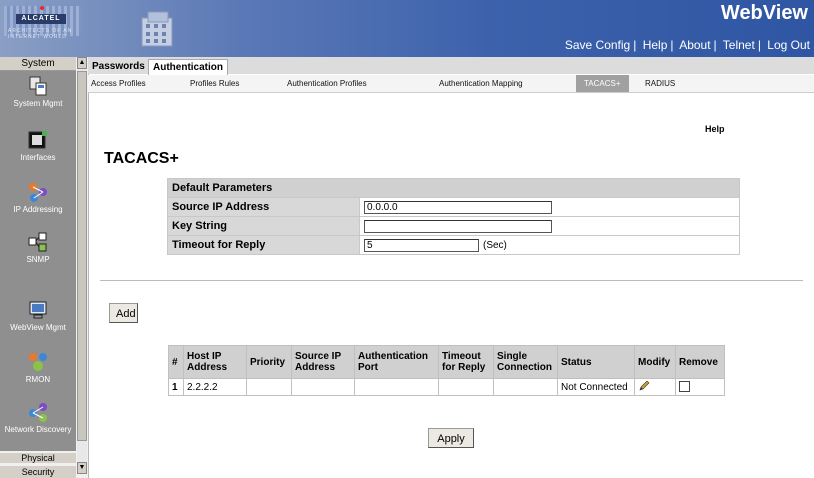 The height and width of the screenshot is (478, 814). I want to click on subtab-tacacs: TACACS+, so click(602, 83).